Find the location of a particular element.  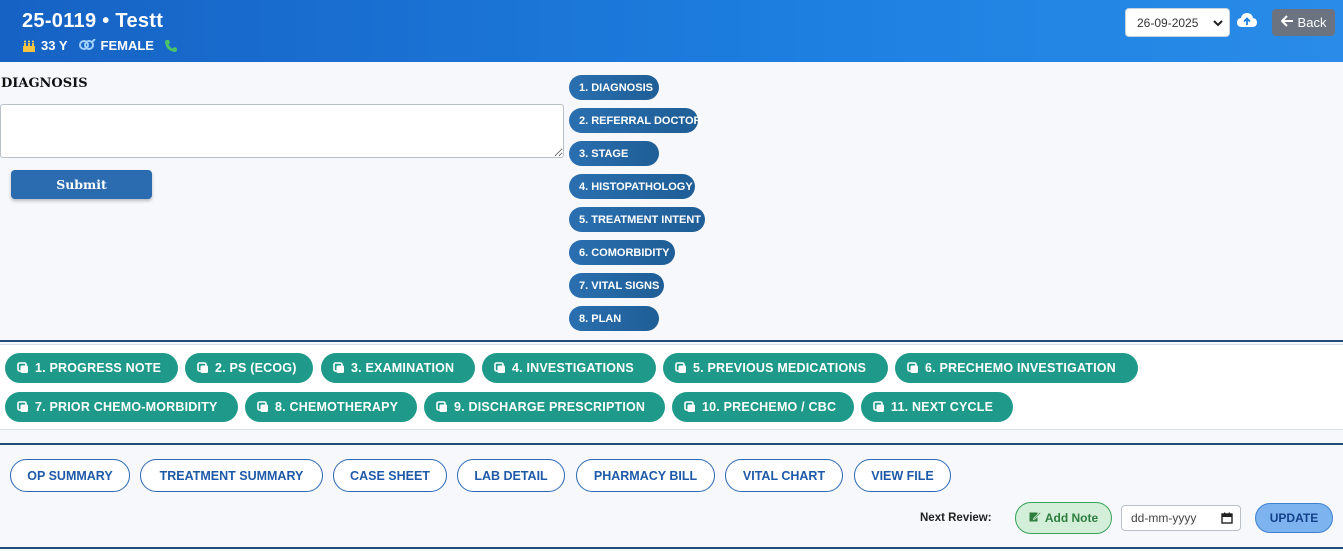

tool-investigations: 4. INVESTIGATIONS is located at coordinates (569, 368).